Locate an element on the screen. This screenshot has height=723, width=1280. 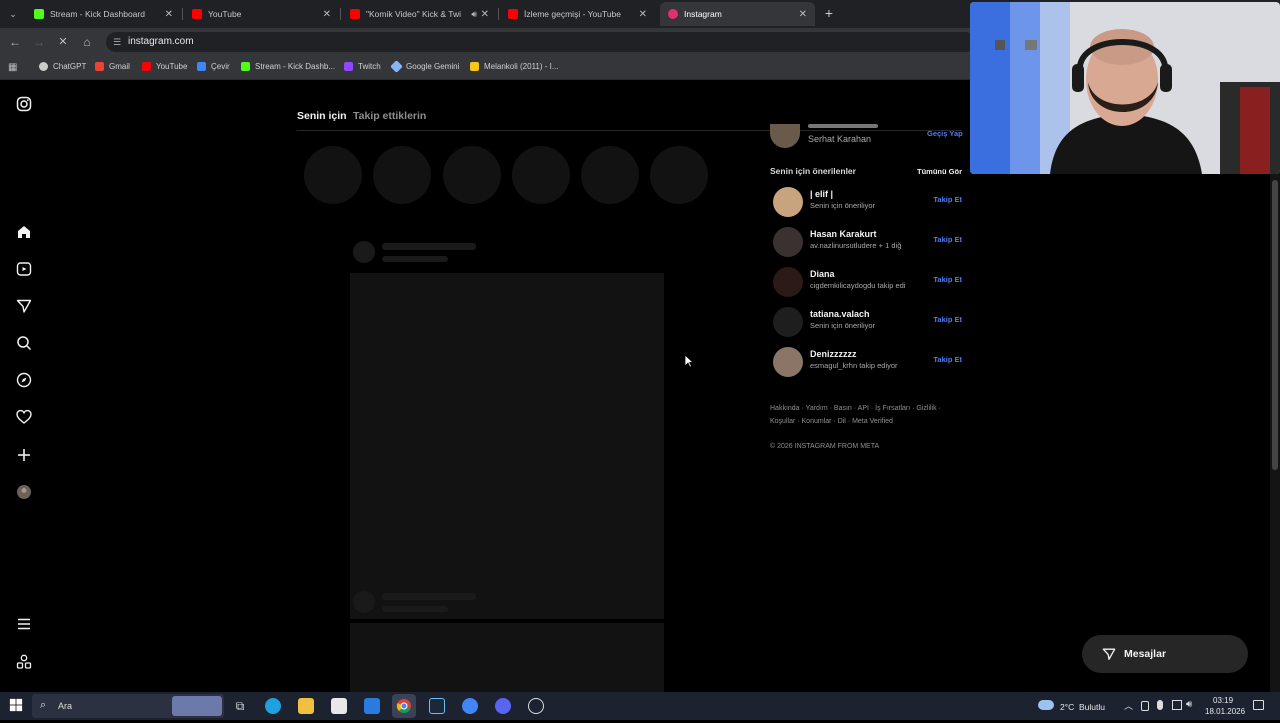
search-icon: ⌕ is located at coordinates (43, 705).